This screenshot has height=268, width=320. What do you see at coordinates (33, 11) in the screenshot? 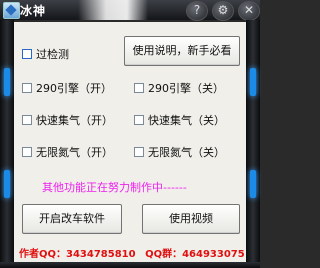
I see `window-title: 冰神` at bounding box center [33, 11].